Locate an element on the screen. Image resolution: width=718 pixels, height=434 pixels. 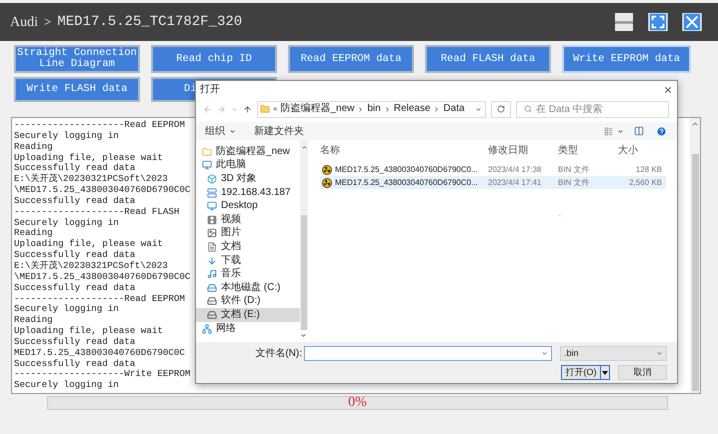
sidebar-item: 3D 对象 is located at coordinates (248, 179).